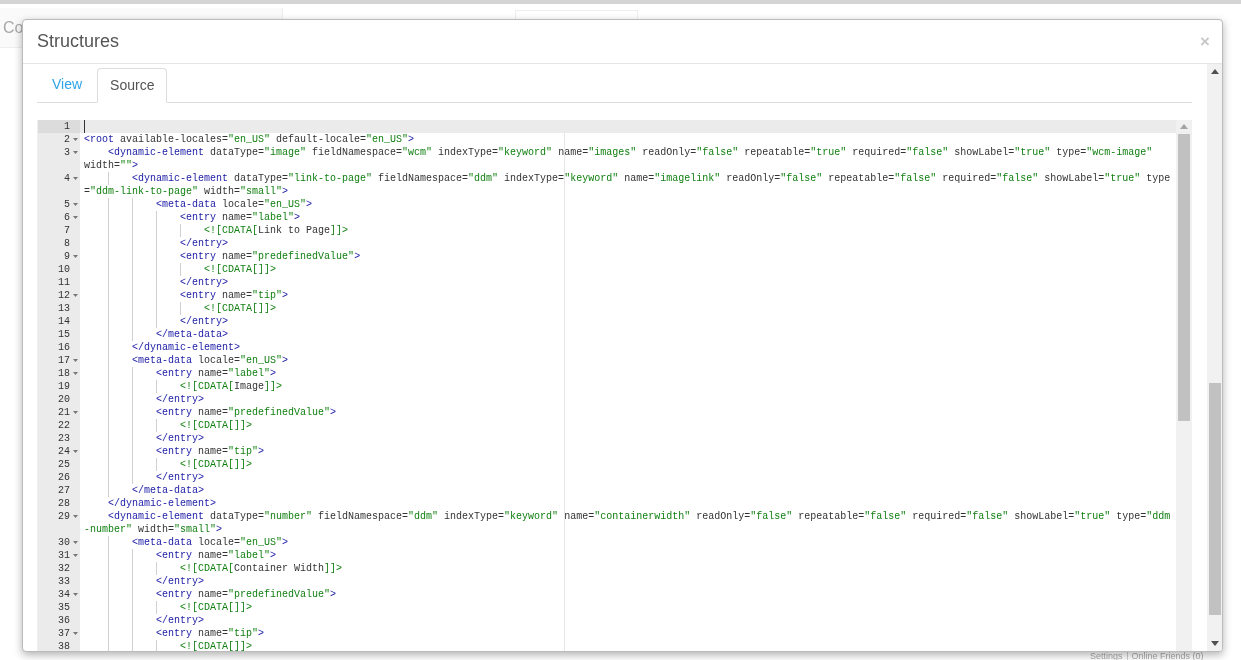 Image resolution: width=1241 pixels, height=660 pixels. What do you see at coordinates (64, 321) in the screenshot?
I see `line-number: 14` at bounding box center [64, 321].